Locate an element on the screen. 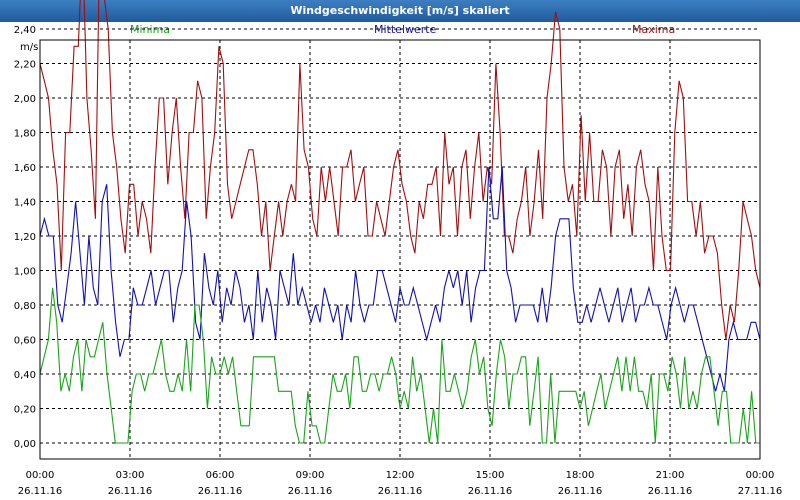 The height and width of the screenshot is (500, 800). x-tick-time: 15:00 is located at coordinates (490, 475).